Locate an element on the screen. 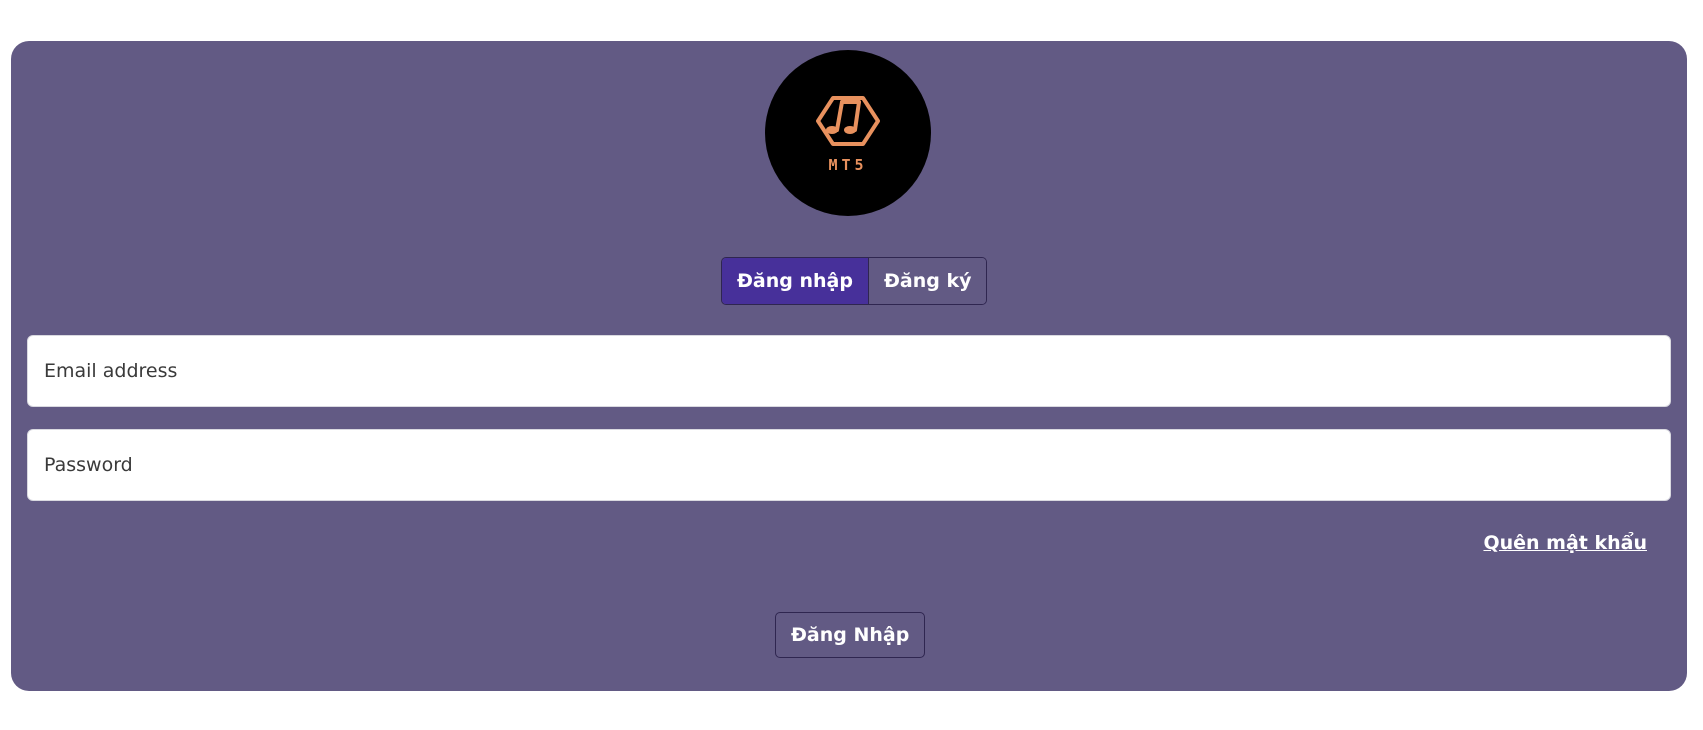  logo: MT5 is located at coordinates (848, 133).